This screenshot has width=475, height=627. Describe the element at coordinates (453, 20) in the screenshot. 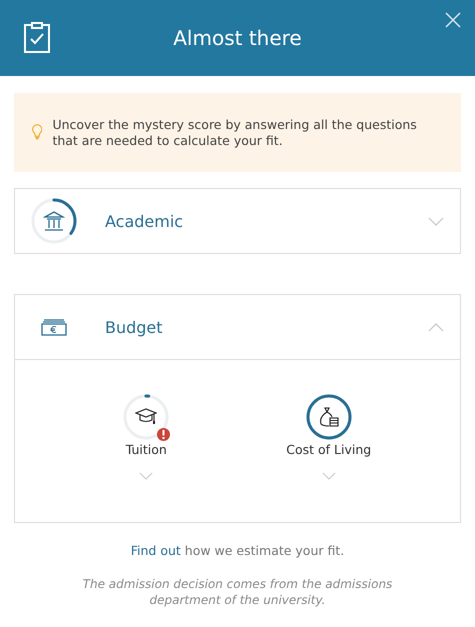

I see `close-icon` at that location.